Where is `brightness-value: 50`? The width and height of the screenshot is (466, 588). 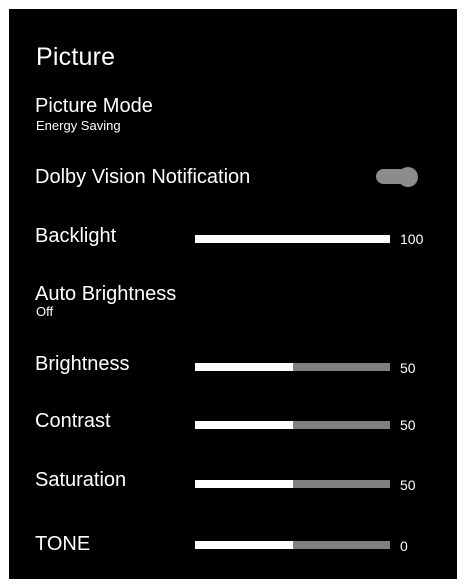 brightness-value: 50 is located at coordinates (408, 368).